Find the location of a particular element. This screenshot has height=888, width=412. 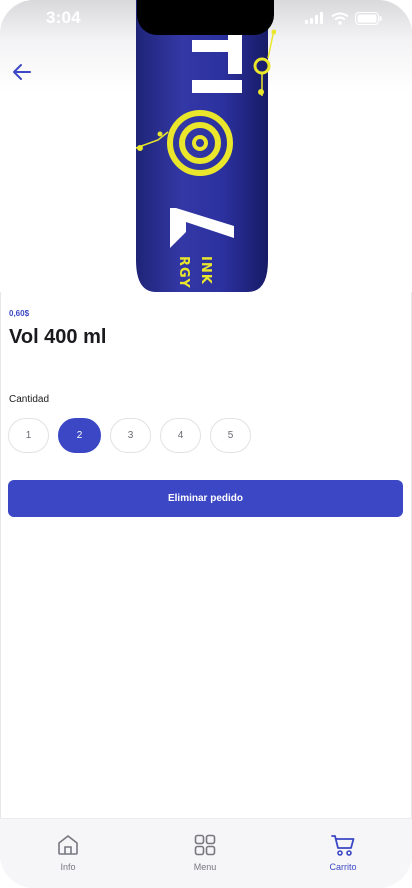

product-price: 0,60$ is located at coordinates (19, 313).